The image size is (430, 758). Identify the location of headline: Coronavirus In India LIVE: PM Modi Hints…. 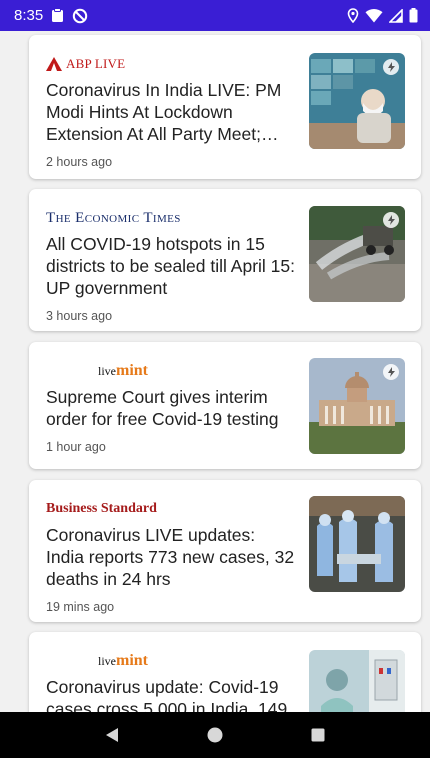
(164, 112).